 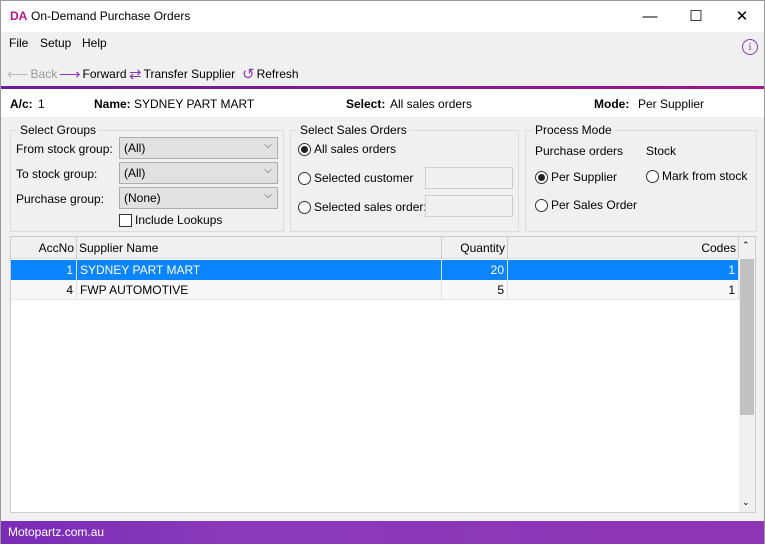 I want to click on back-button: ⟵ Back, so click(x=32, y=74).